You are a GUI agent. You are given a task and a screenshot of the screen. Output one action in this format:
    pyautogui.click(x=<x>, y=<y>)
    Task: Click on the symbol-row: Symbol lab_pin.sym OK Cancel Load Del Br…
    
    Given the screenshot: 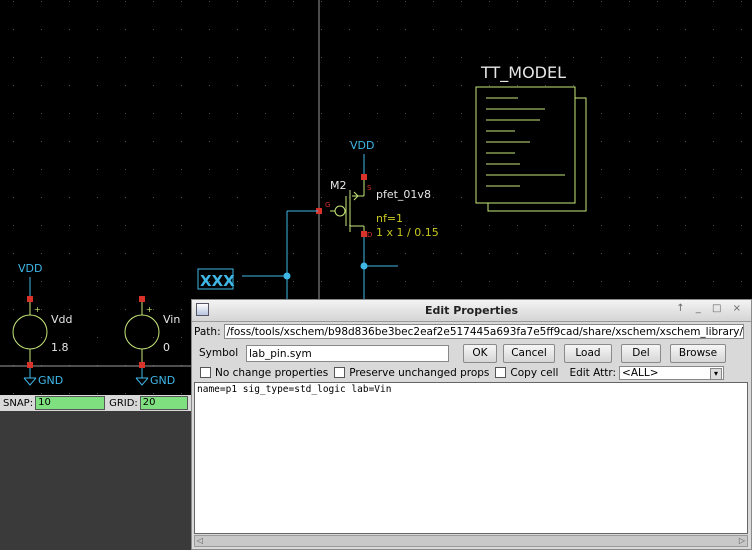 What is the action you would take?
    pyautogui.click(x=472, y=353)
    